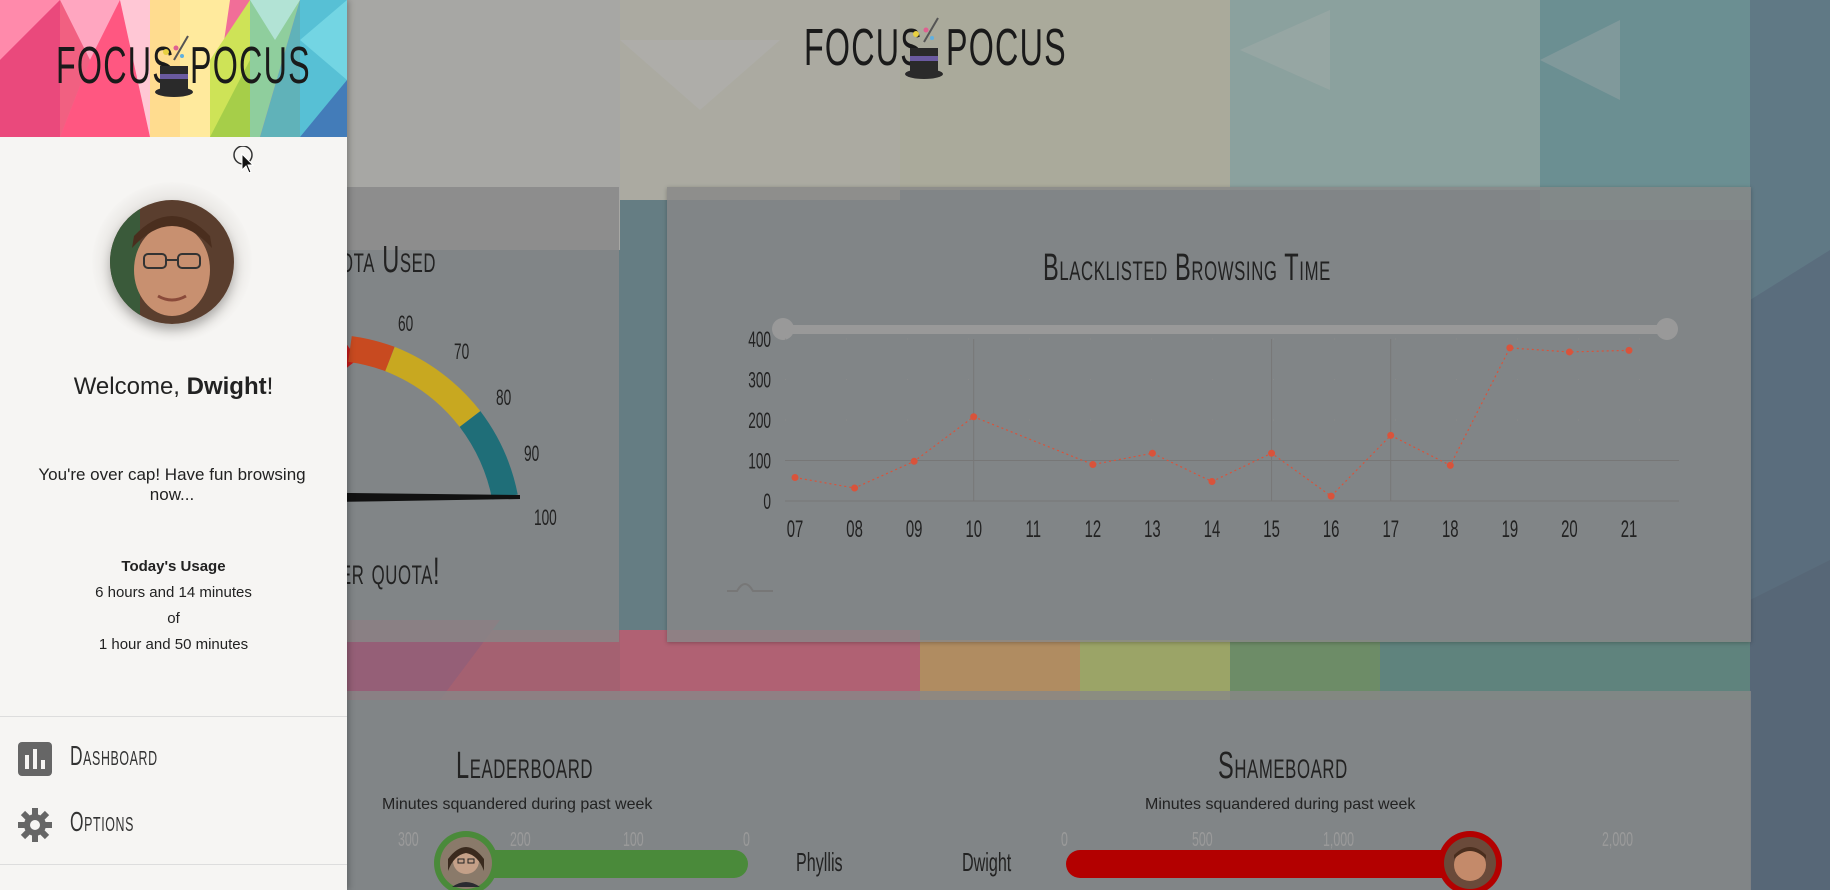  Describe the element at coordinates (1093, 530) in the screenshot. I see `x-tick-label: 12` at that location.